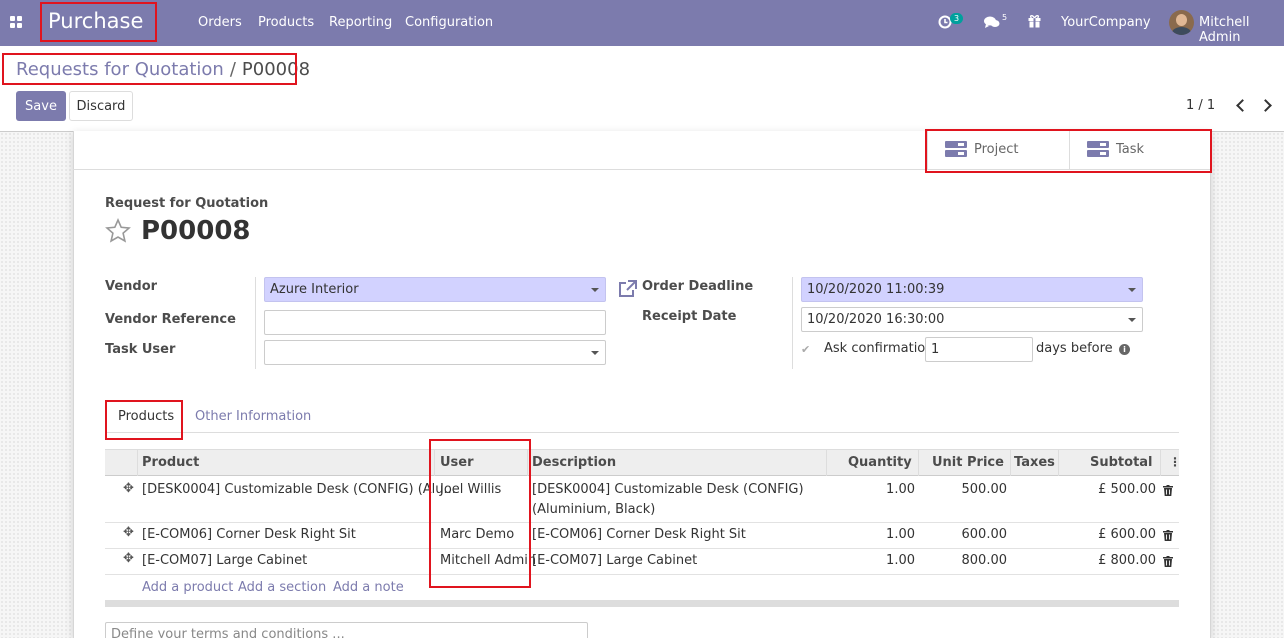 This screenshot has height=638, width=1284. What do you see at coordinates (642, 603) in the screenshot?
I see `table-footer` at bounding box center [642, 603].